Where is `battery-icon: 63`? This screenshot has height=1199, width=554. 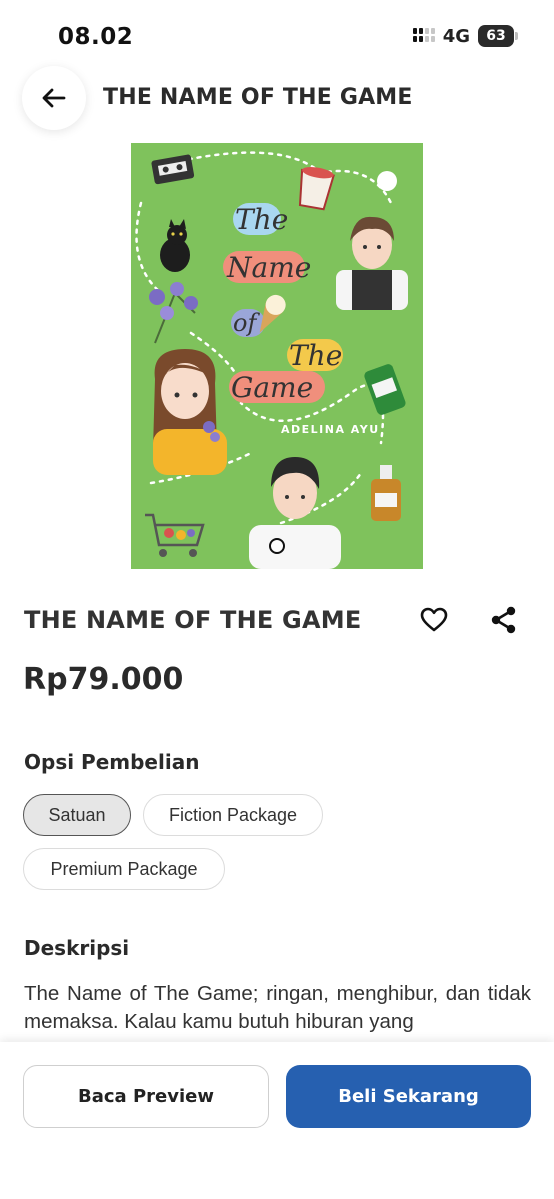
battery-icon: 63 is located at coordinates (498, 36).